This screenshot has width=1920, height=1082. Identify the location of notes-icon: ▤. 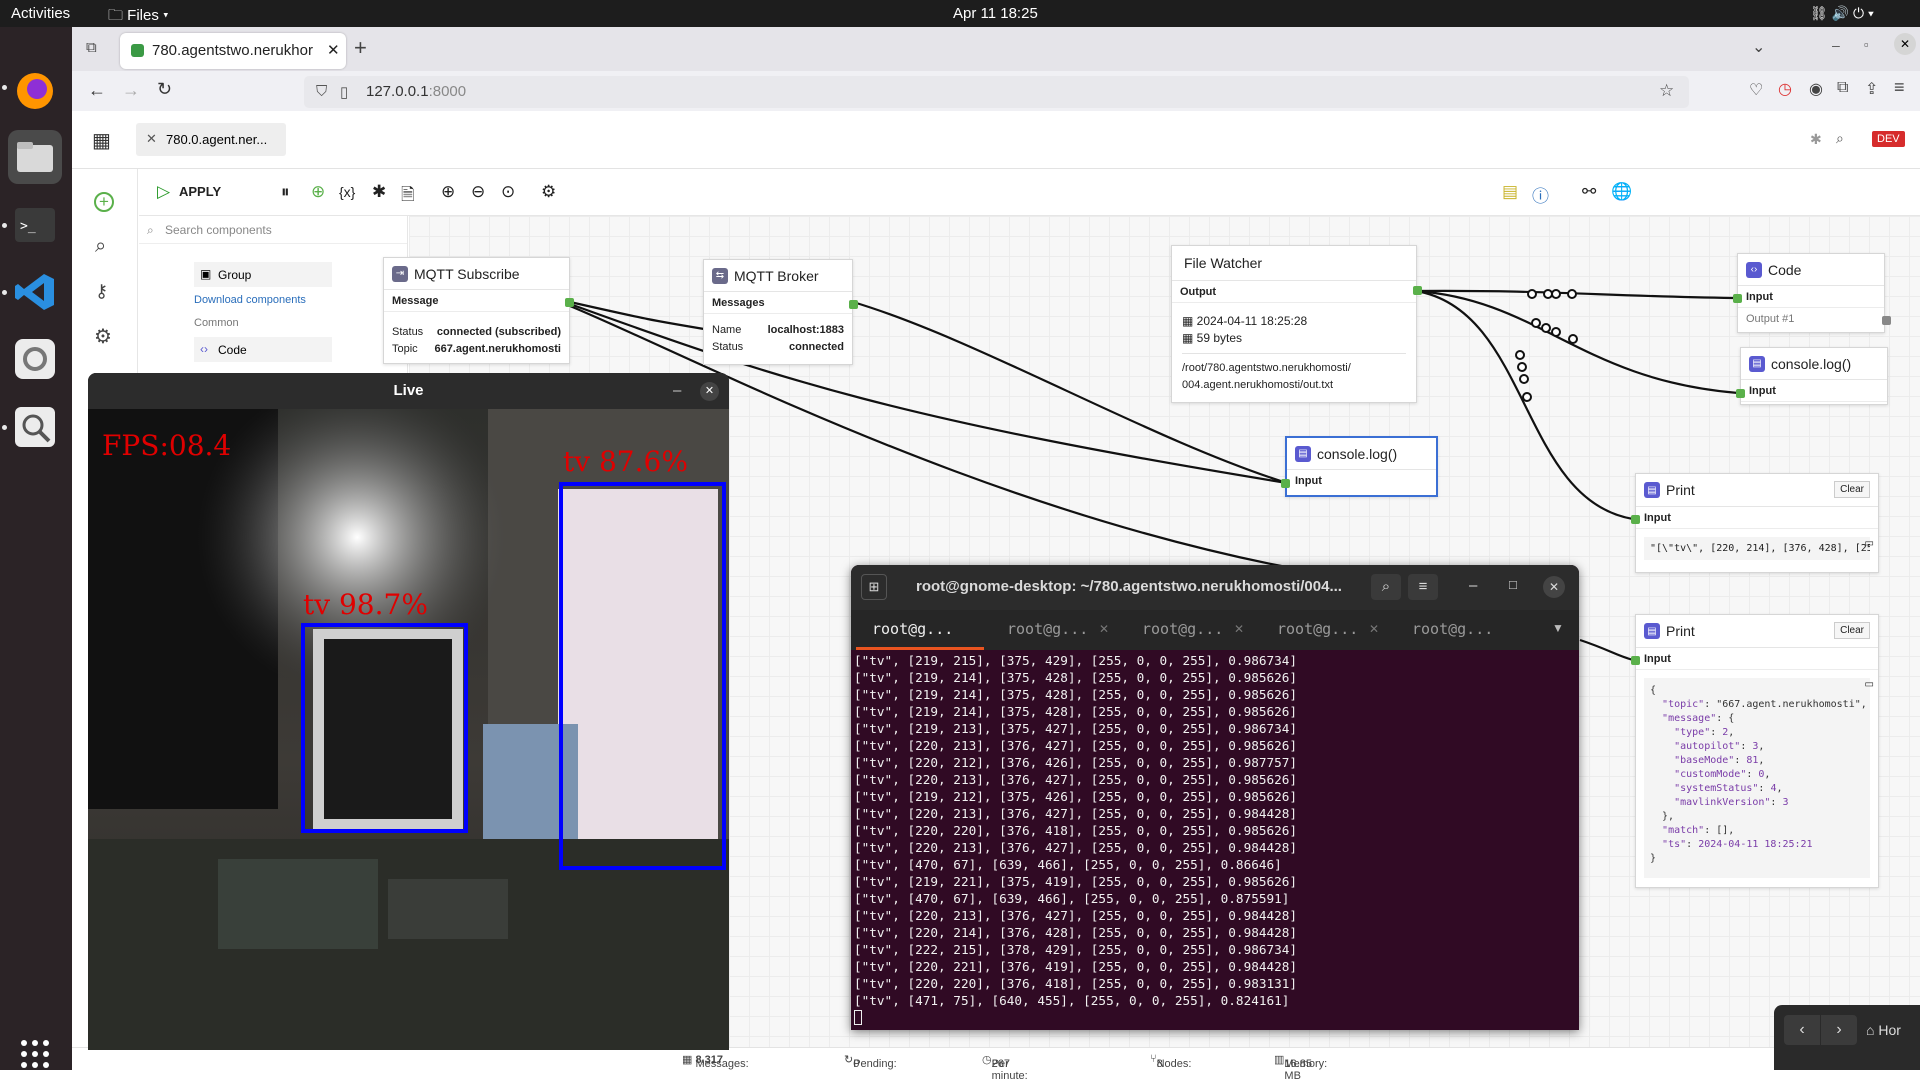
(1510, 192).